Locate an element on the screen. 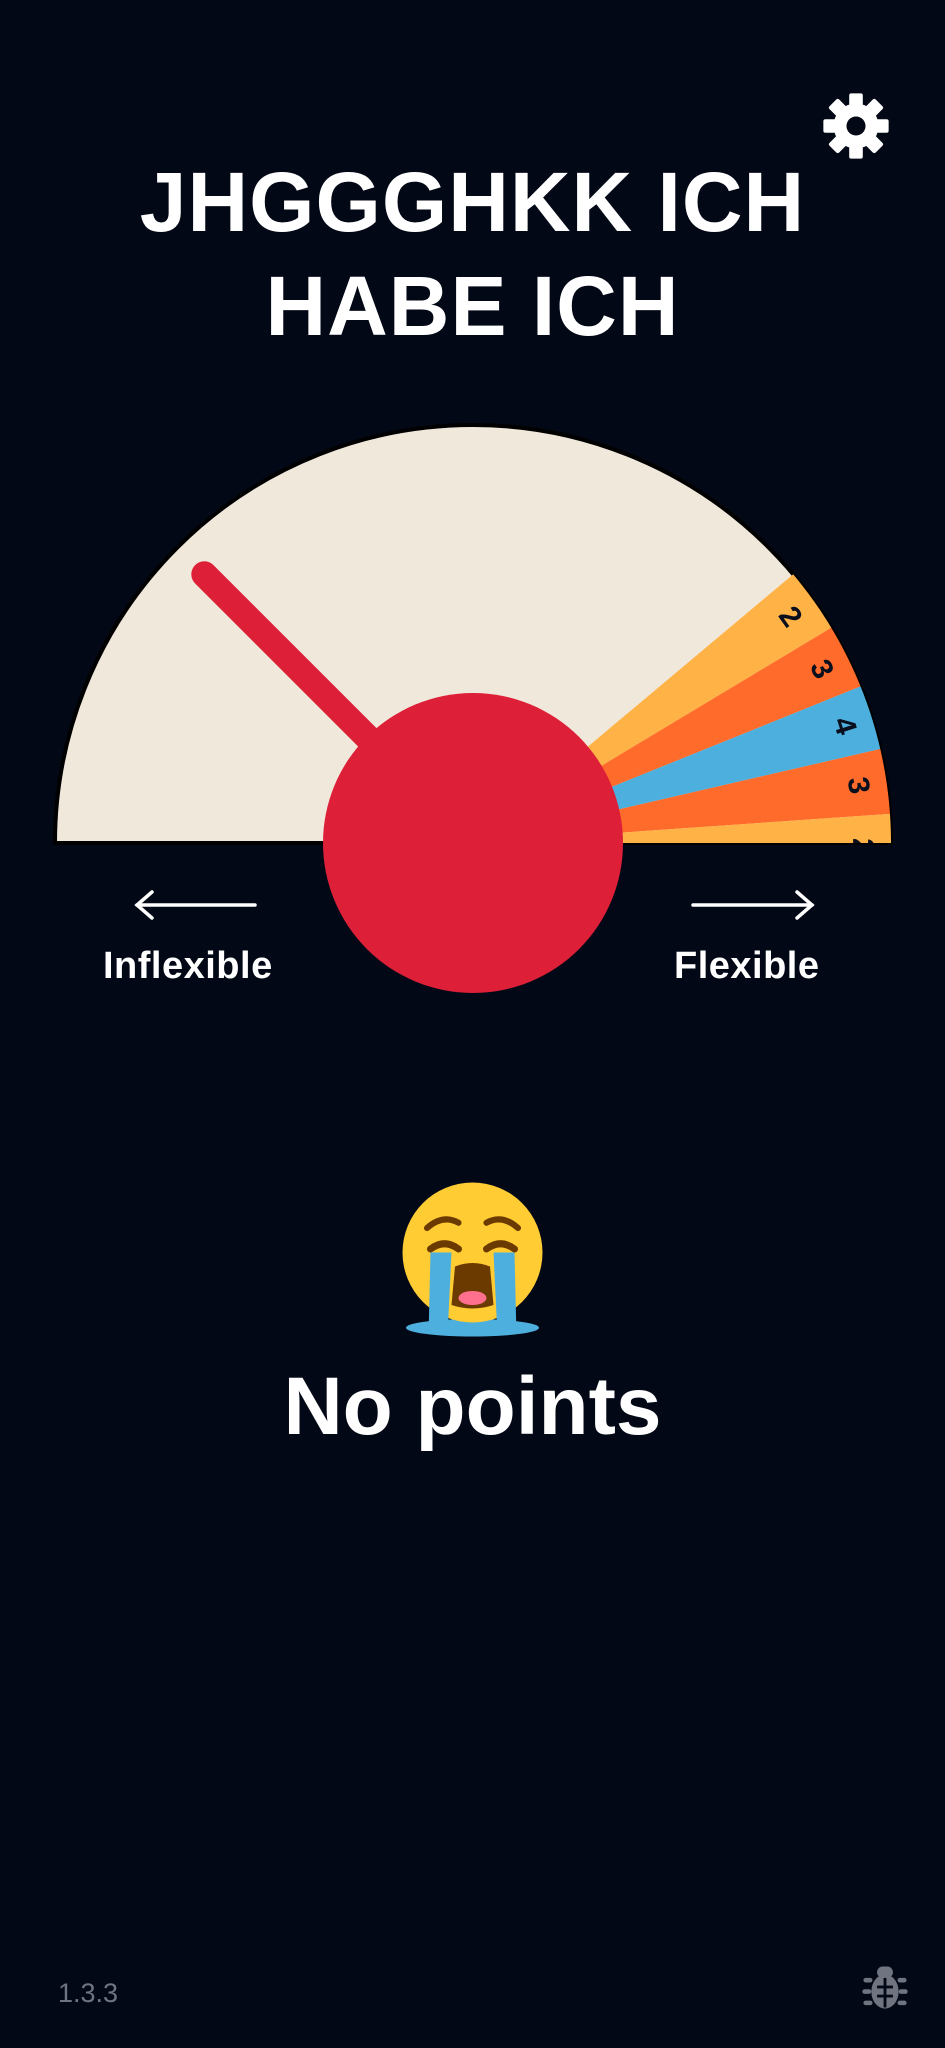  inflexible-label: Inflexible is located at coordinates (188, 966).